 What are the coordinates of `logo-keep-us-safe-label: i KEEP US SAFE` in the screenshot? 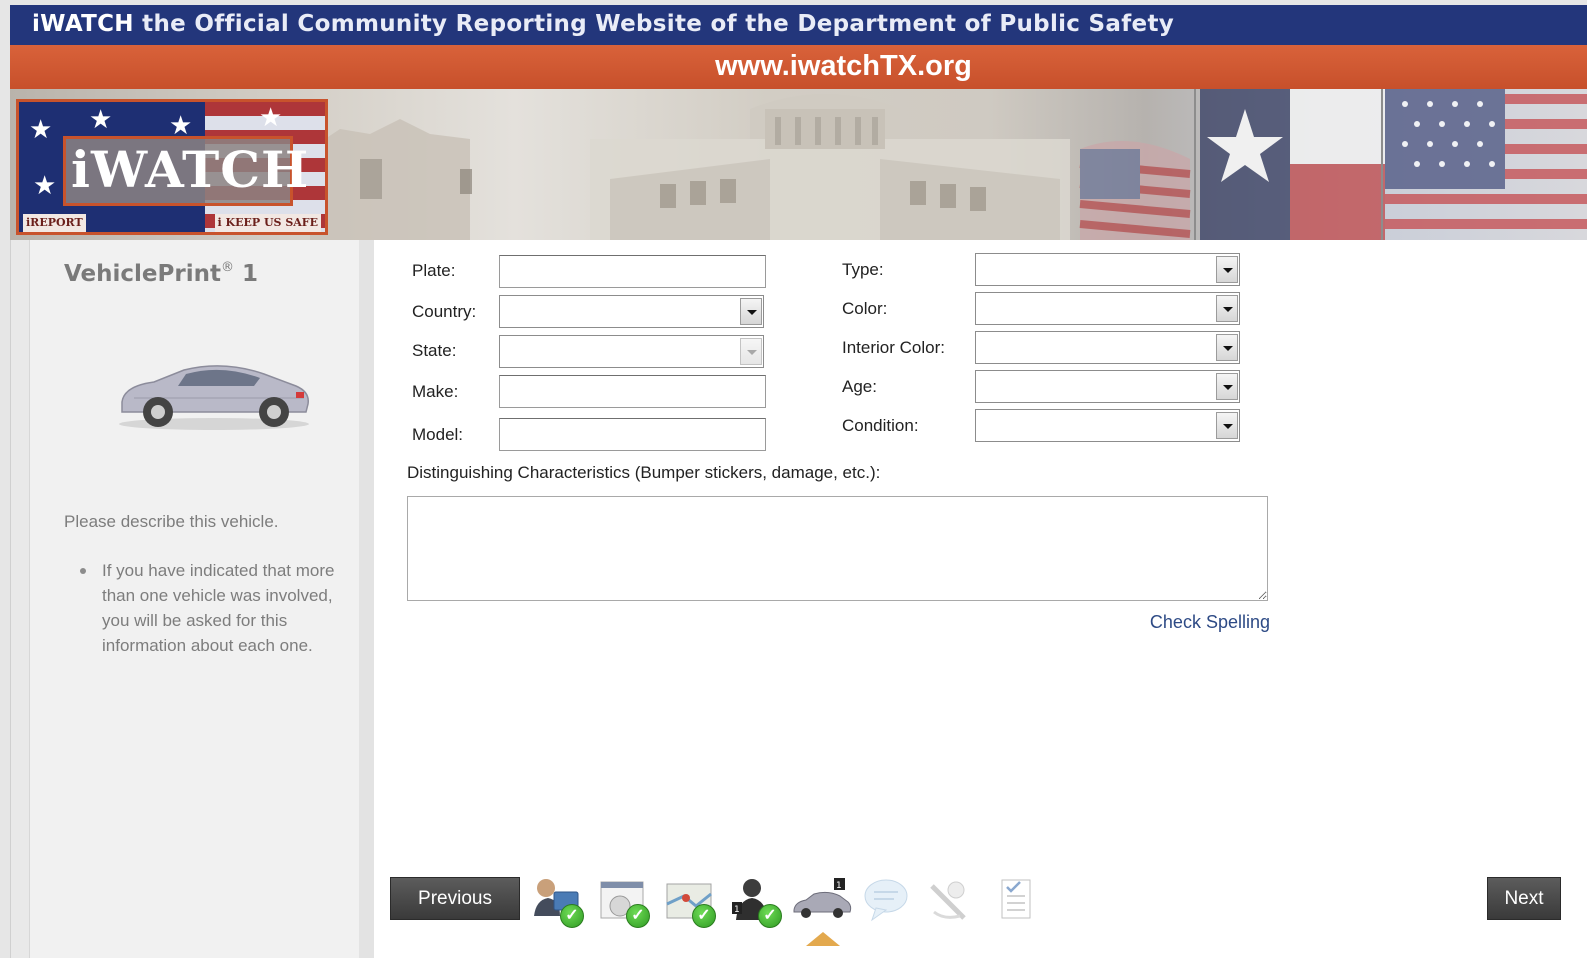 It's located at (267, 223).